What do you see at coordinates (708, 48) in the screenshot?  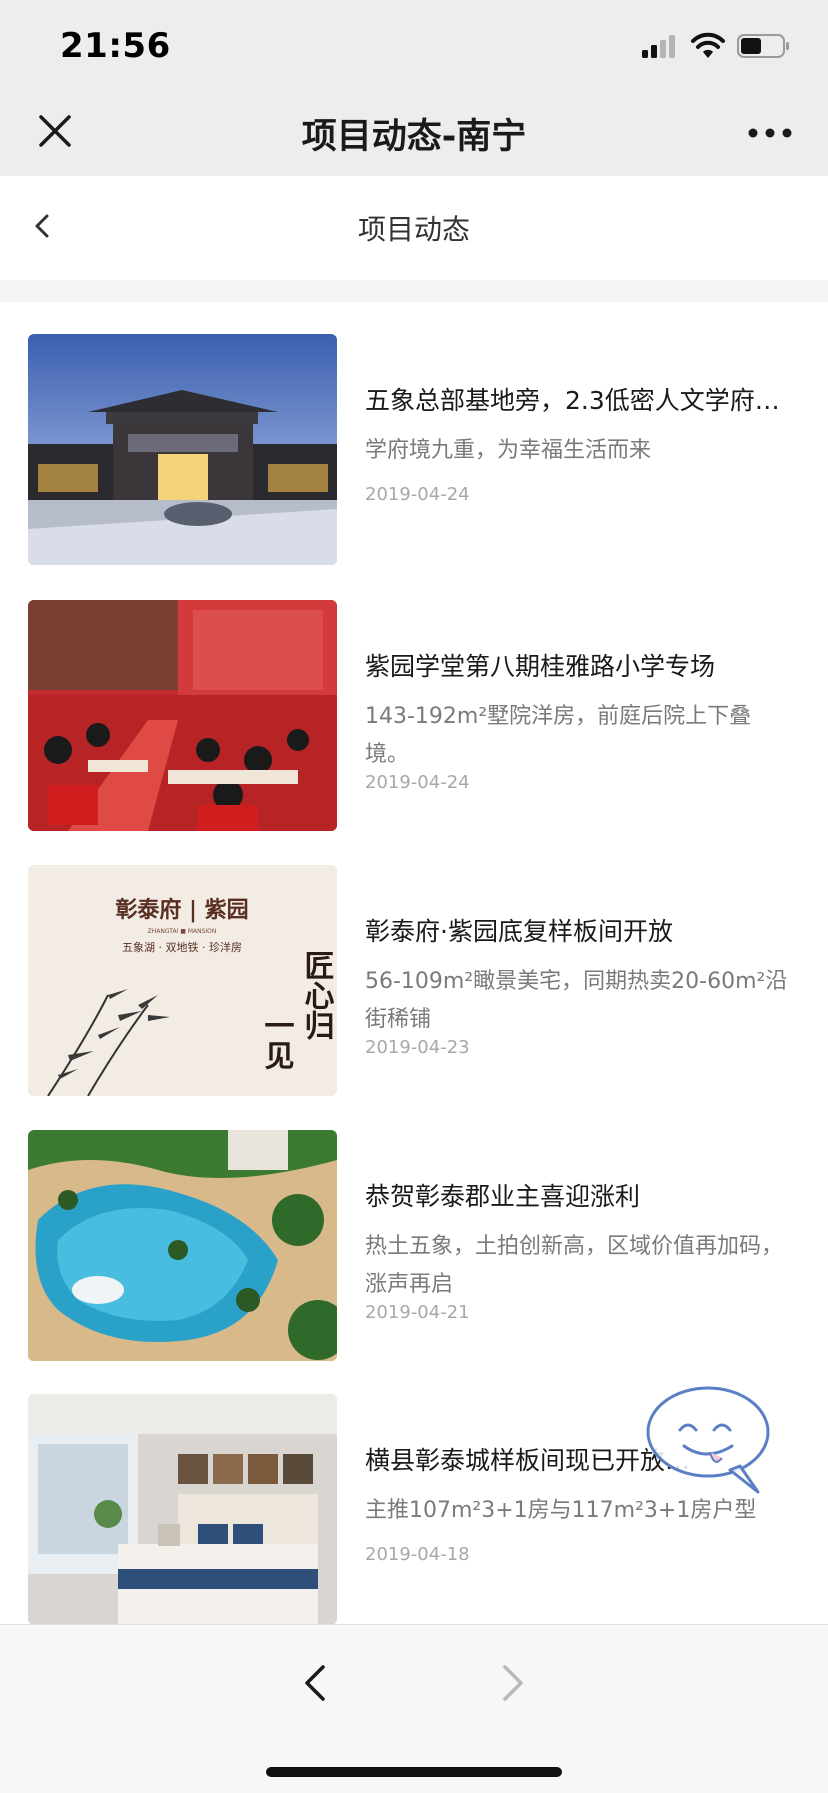 I see `wifi-icon` at bounding box center [708, 48].